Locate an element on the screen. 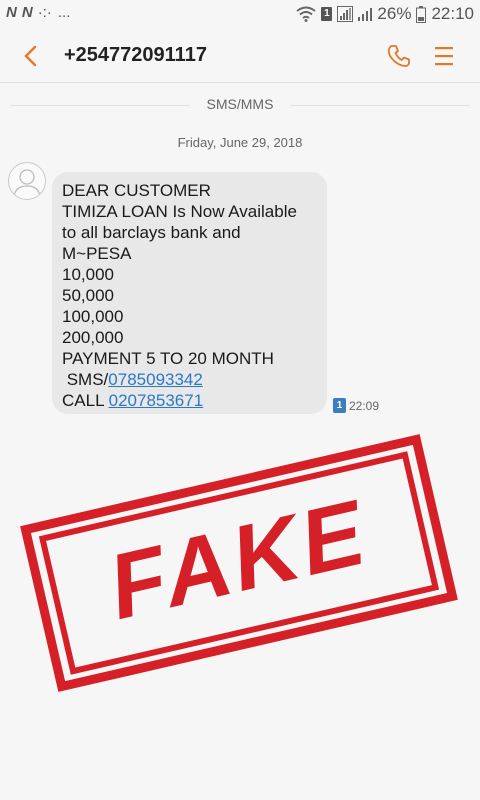 The image size is (480, 800). call-button is located at coordinates (399, 56).